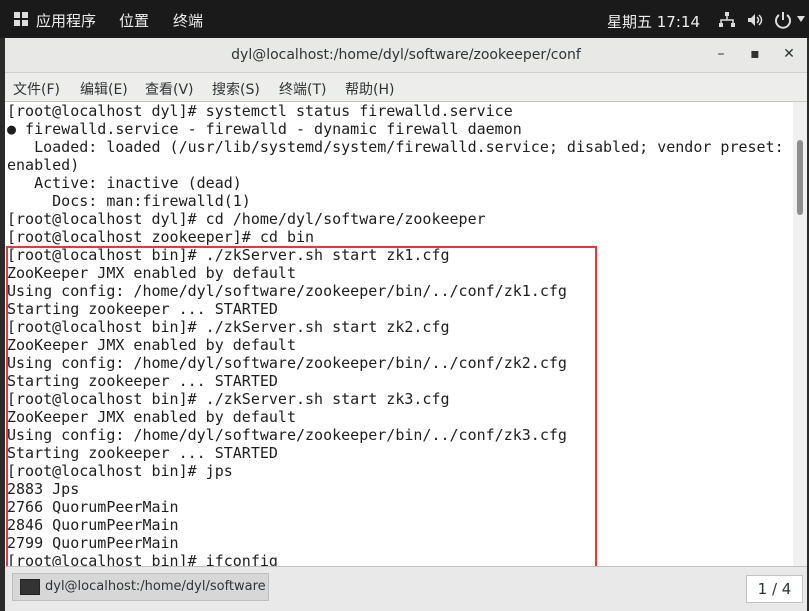 Image resolution: width=809 pixels, height=611 pixels. Describe the element at coordinates (800, 334) in the screenshot. I see `scrollbar` at that location.